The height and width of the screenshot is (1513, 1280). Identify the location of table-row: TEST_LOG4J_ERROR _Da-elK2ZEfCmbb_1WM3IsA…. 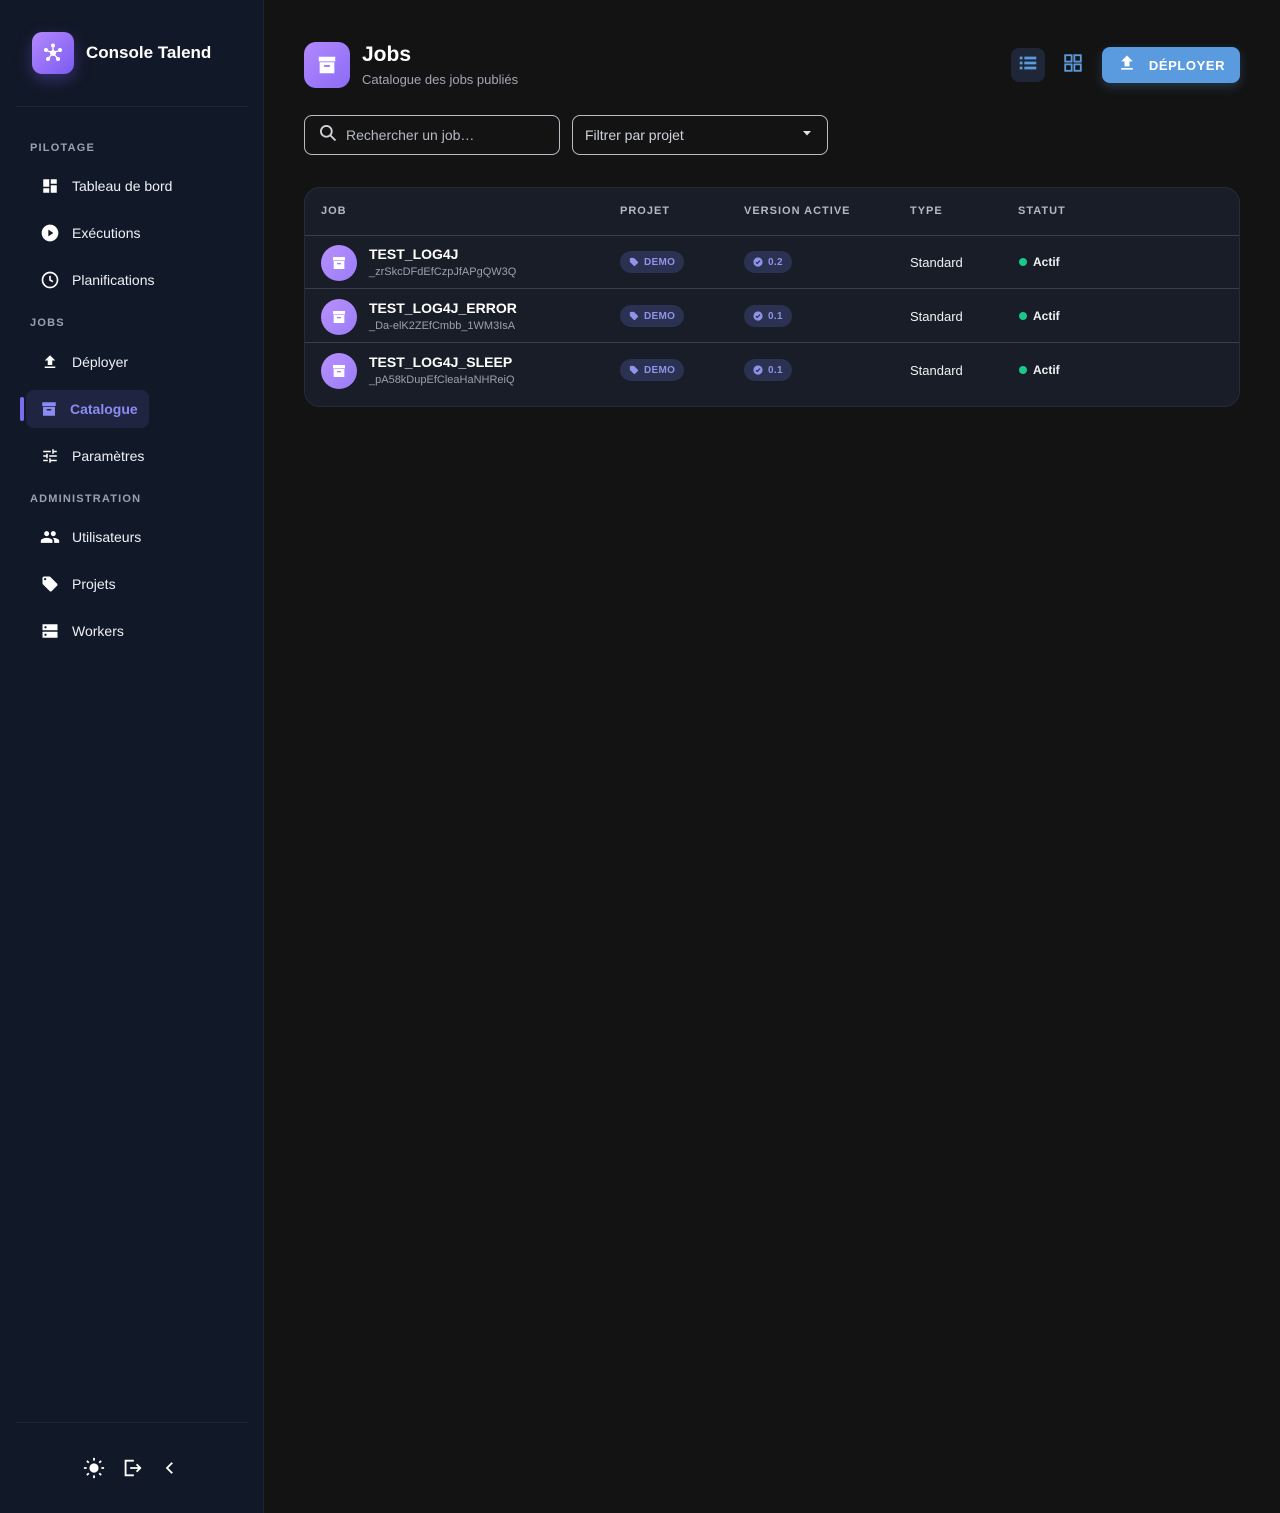
(772, 316).